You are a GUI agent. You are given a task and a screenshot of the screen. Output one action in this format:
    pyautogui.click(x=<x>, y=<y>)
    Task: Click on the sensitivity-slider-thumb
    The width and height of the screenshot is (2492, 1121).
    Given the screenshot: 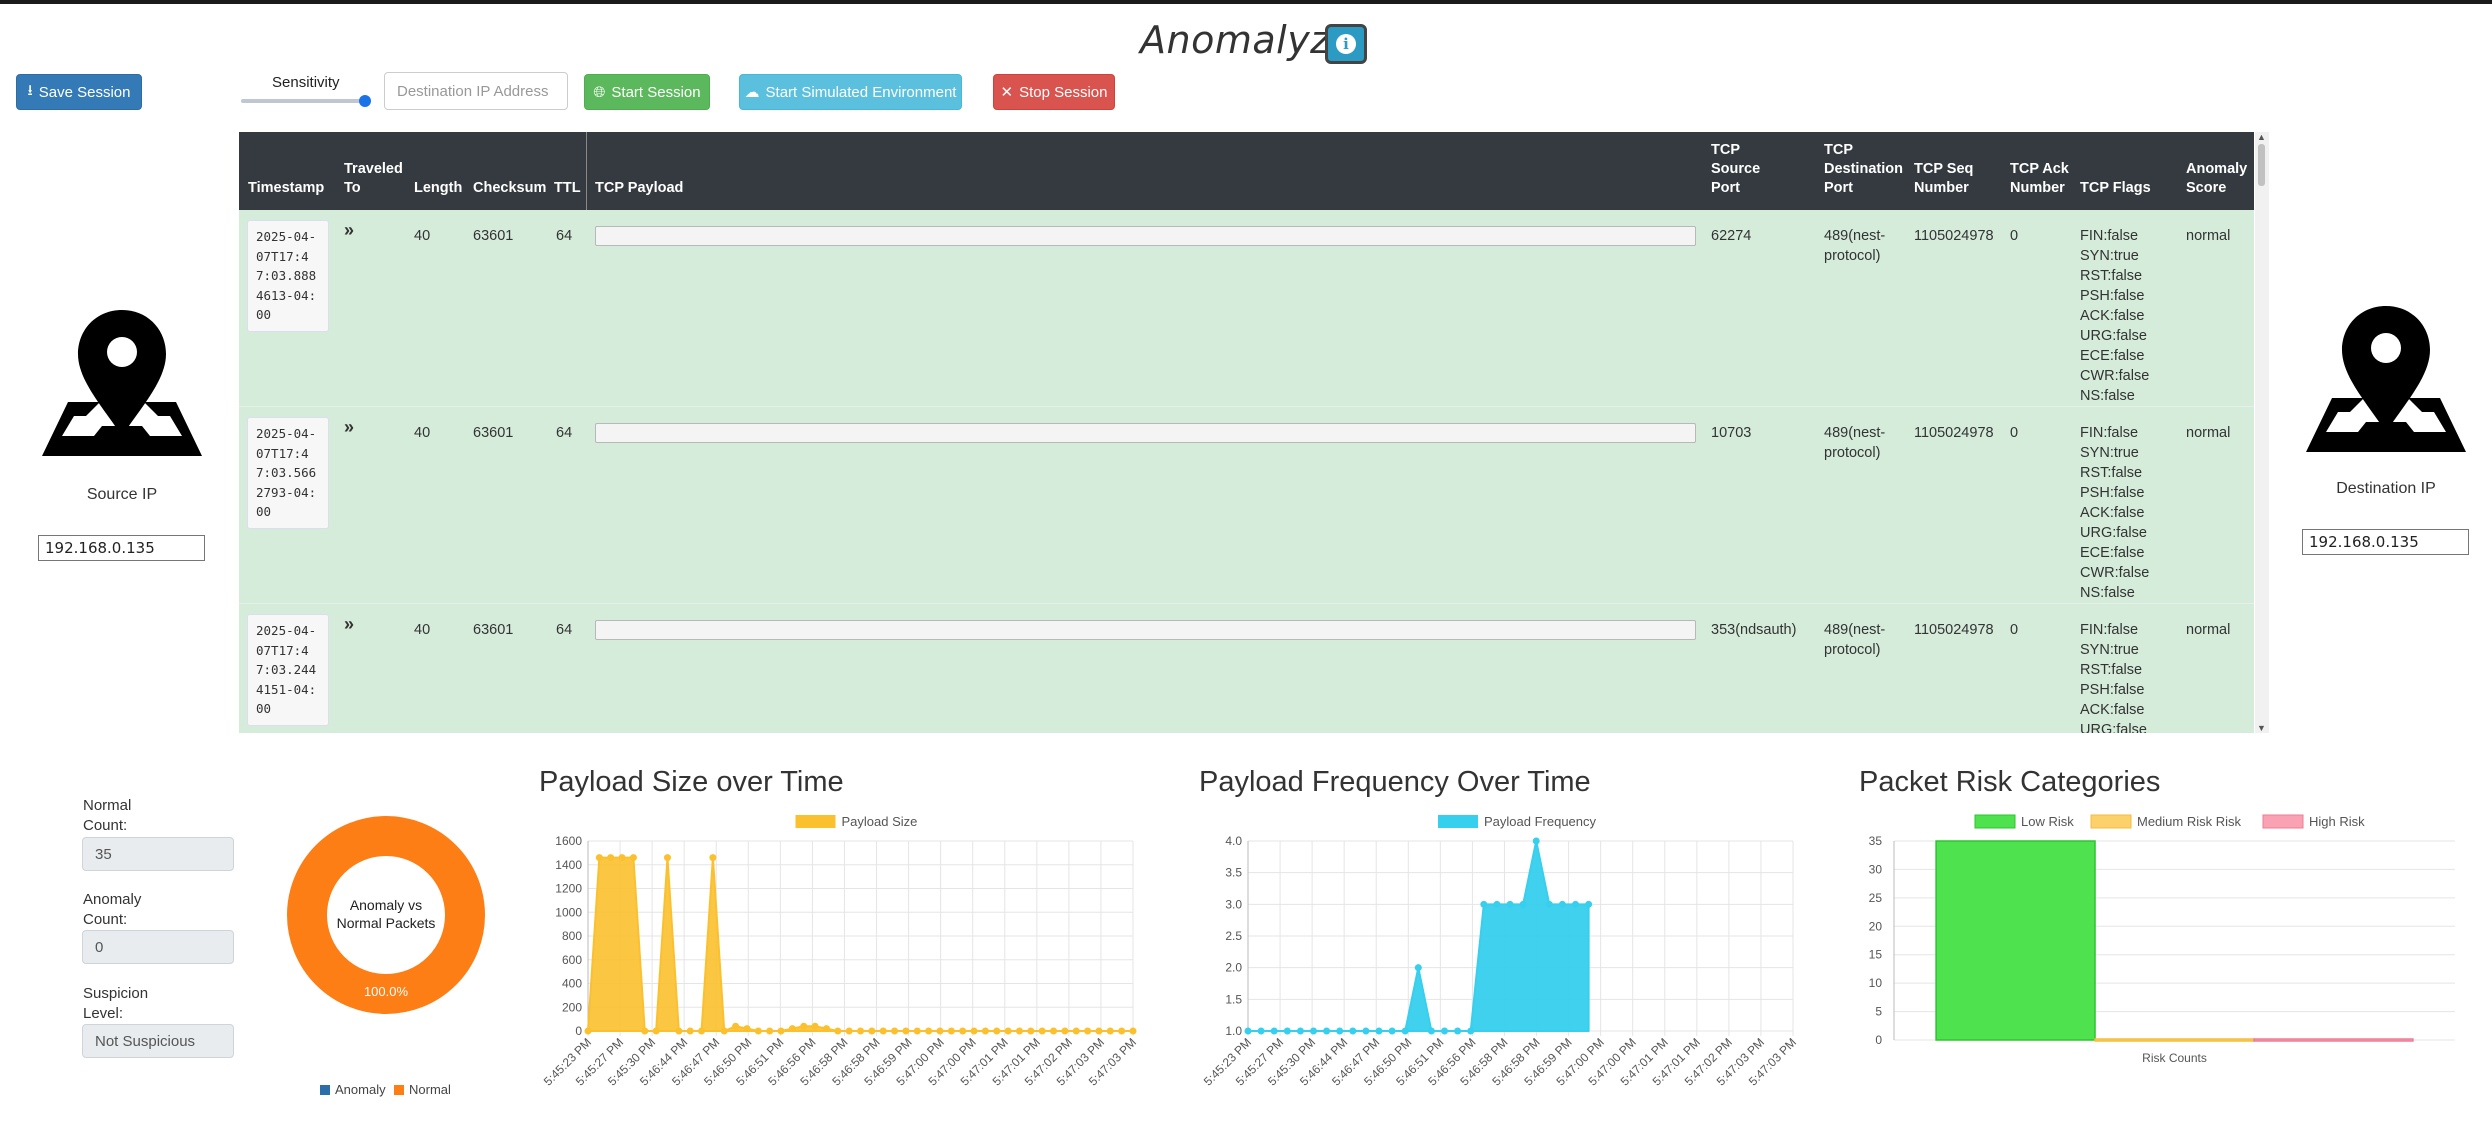 What is the action you would take?
    pyautogui.click(x=365, y=101)
    